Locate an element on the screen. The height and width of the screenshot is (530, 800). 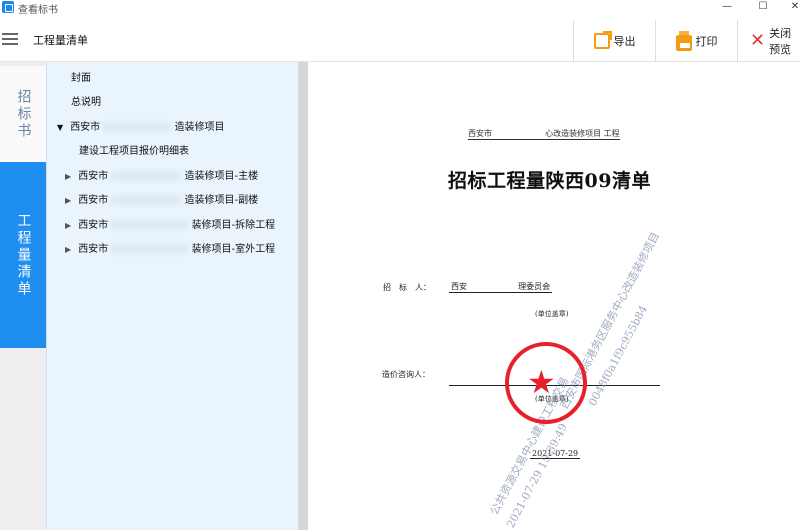
expanded-arrow-icon: ▼ is located at coordinates (62, 127).